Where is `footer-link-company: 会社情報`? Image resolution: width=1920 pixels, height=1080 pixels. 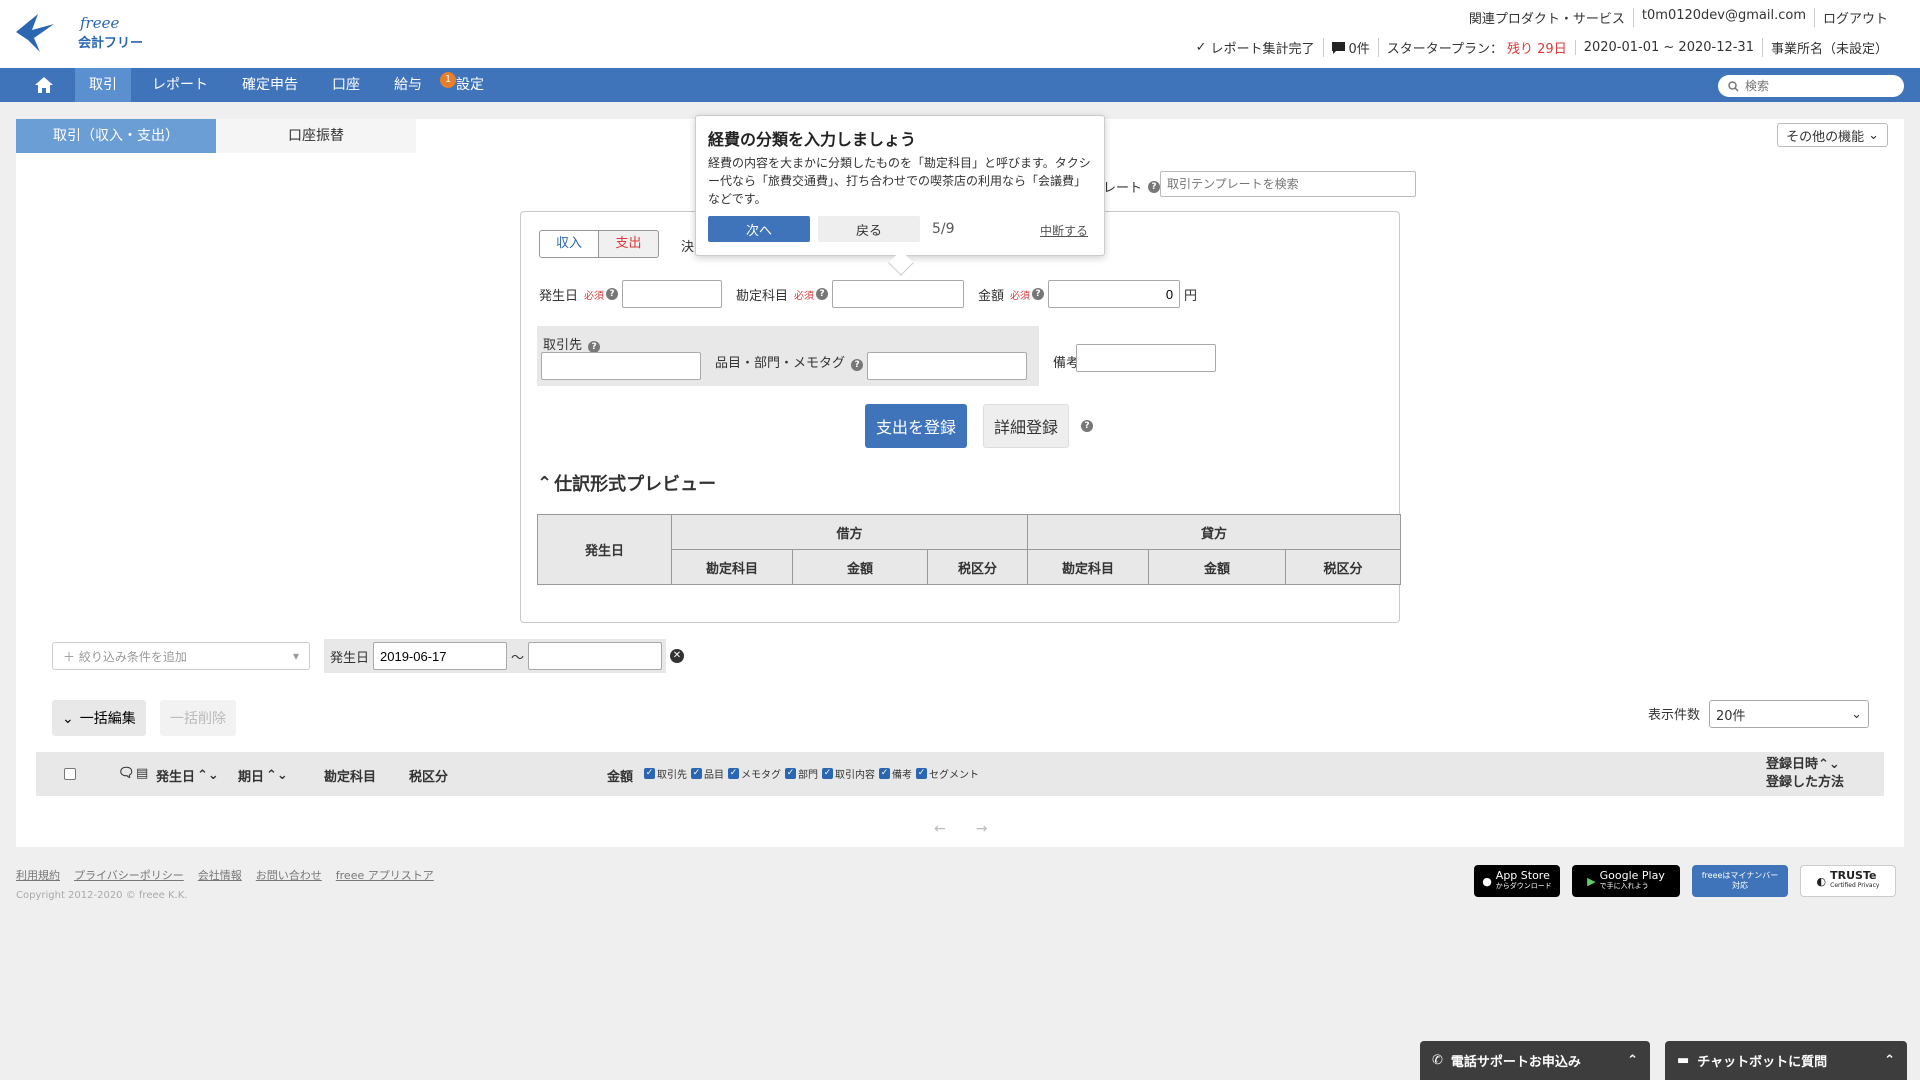 footer-link-company: 会社情報 is located at coordinates (220, 875).